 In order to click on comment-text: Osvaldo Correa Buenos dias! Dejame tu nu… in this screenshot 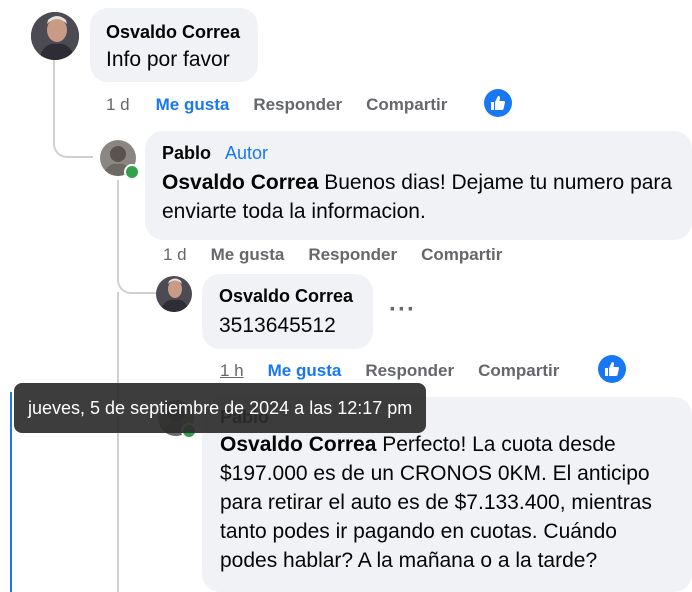, I will do `click(418, 197)`.